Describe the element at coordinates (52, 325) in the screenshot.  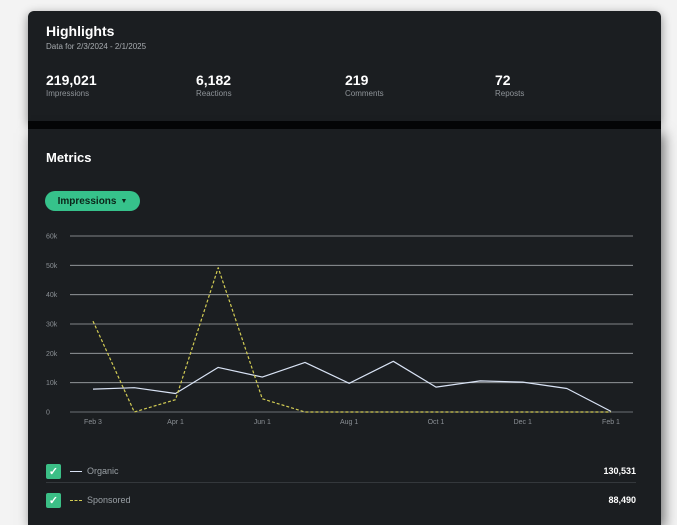
I see `y-tick-label: 30k` at that location.